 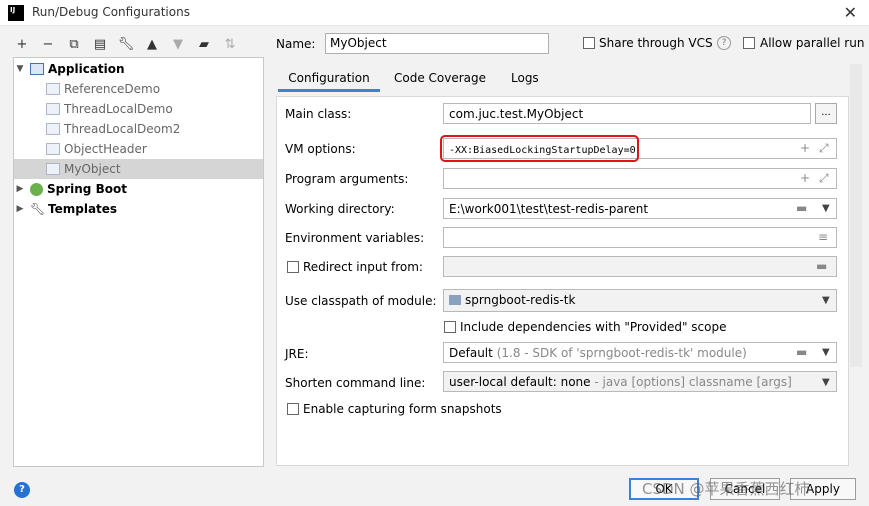 What do you see at coordinates (204, 44) in the screenshot?
I see `folder-add-icon: ▰` at bounding box center [204, 44].